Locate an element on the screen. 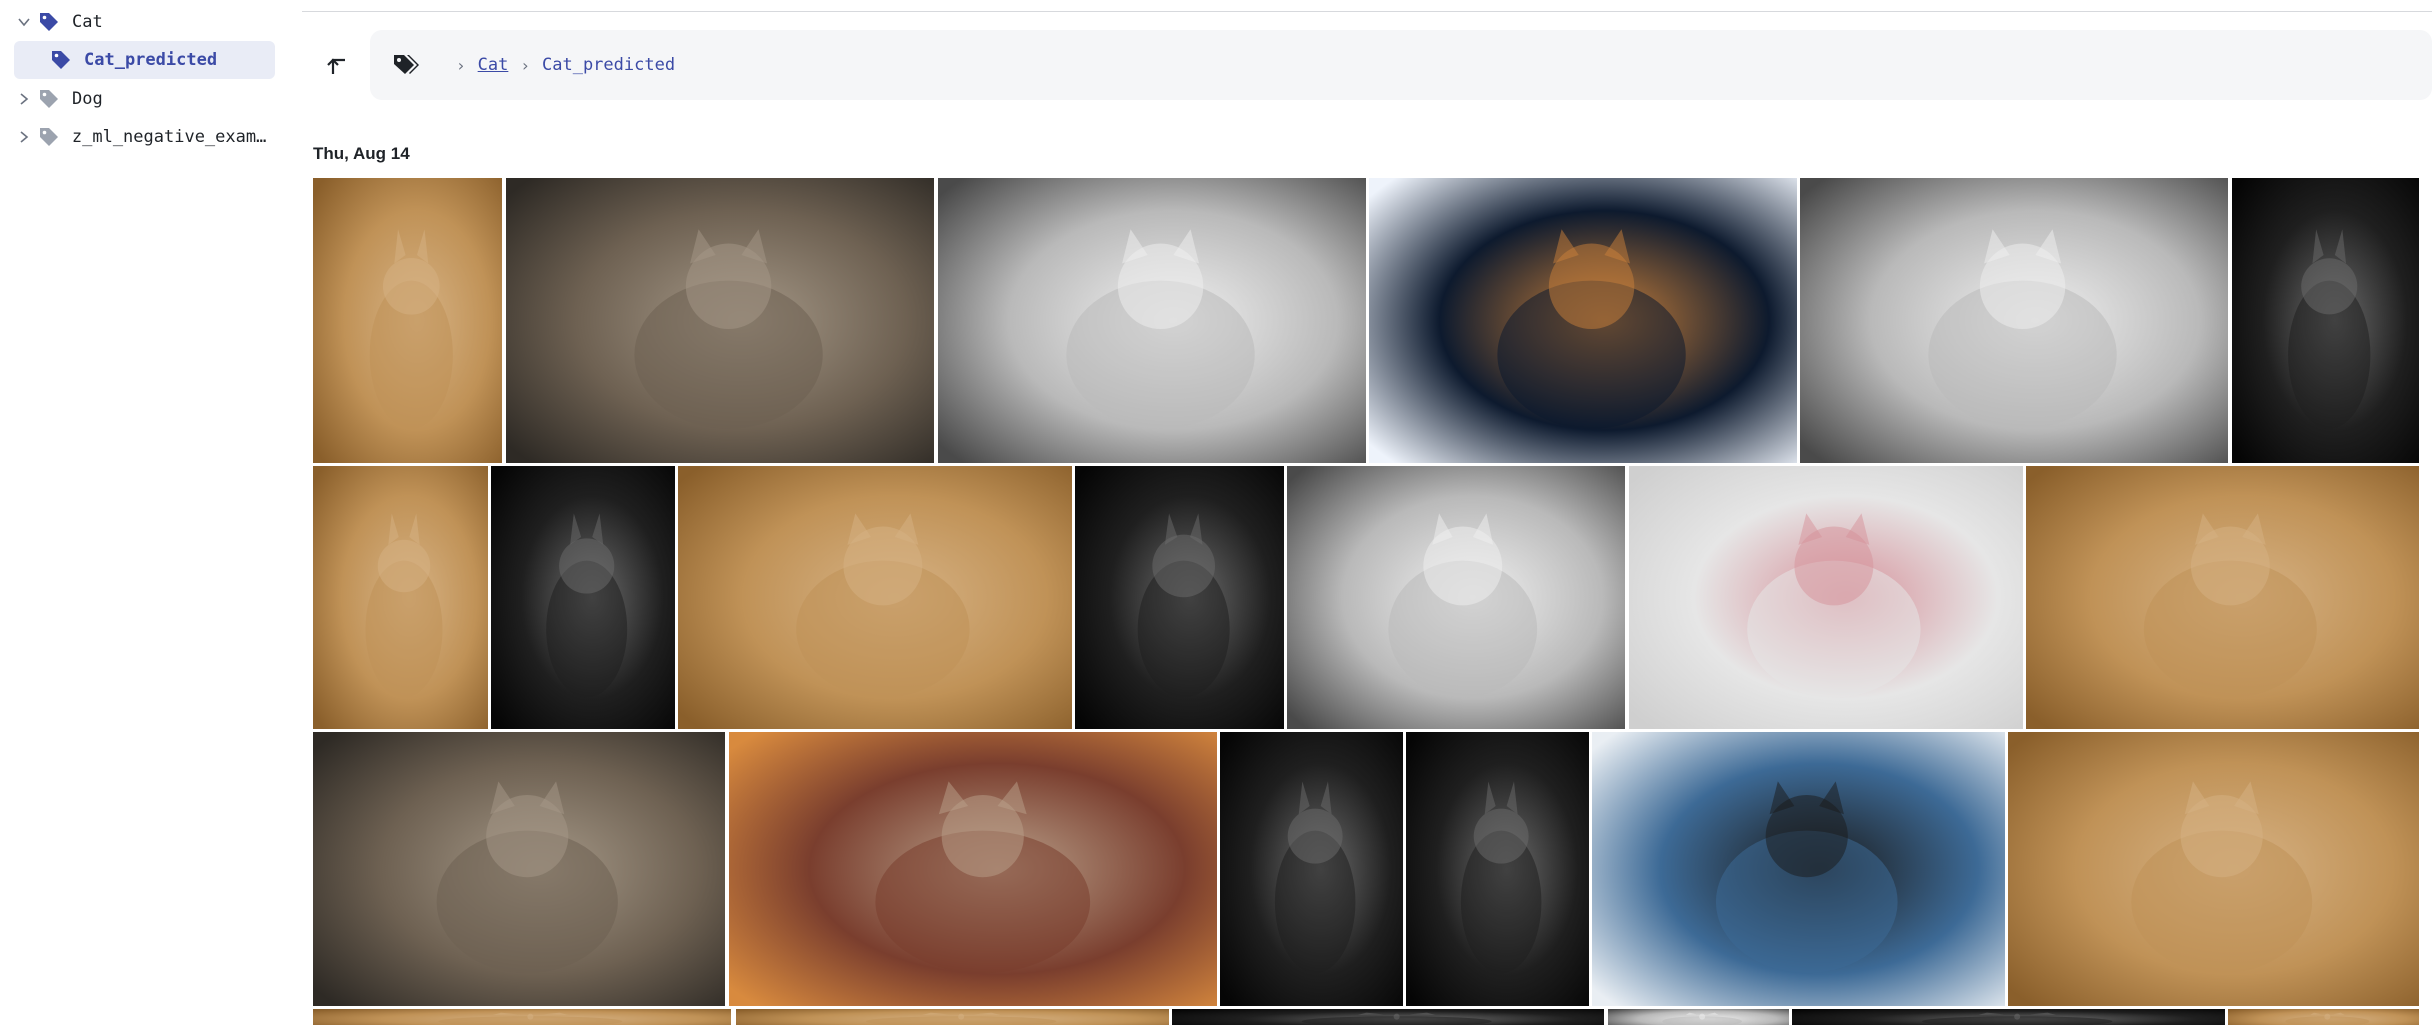  tree-item-label: Cat_predicted is located at coordinates (151, 60).